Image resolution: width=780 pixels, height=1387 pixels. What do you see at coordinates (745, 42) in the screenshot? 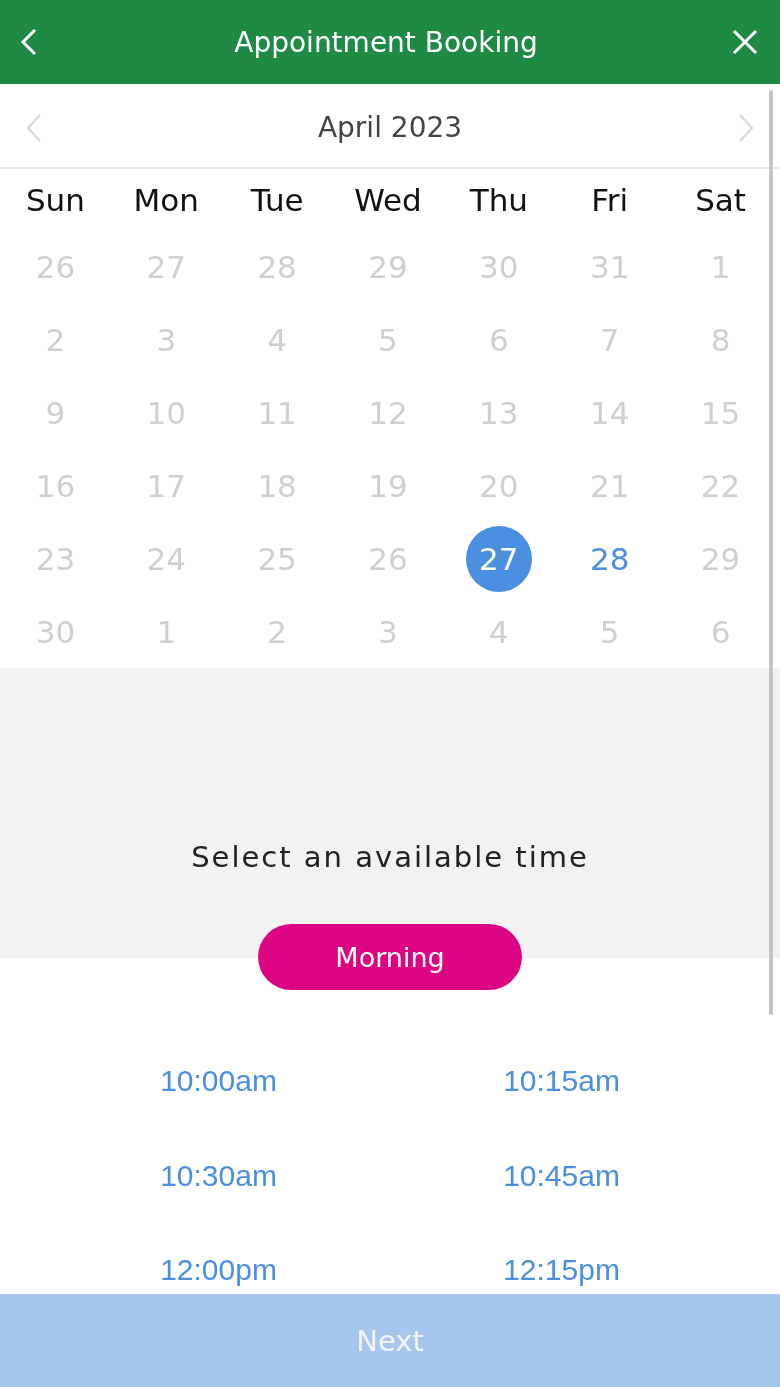
I see `close-icon` at bounding box center [745, 42].